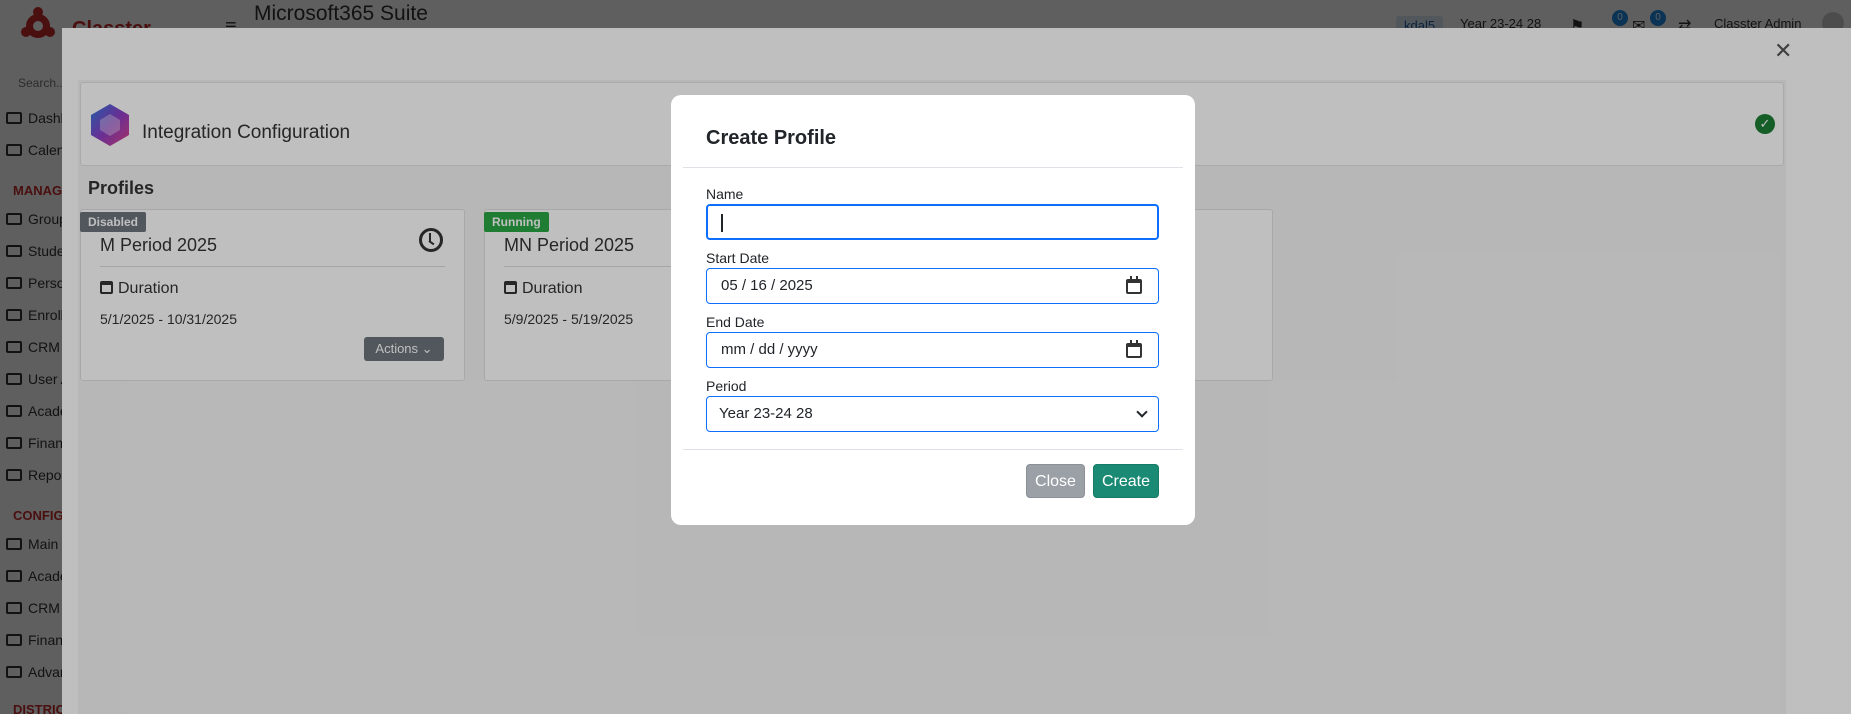 The width and height of the screenshot is (1851, 714). I want to click on name-label: Name, so click(725, 194).